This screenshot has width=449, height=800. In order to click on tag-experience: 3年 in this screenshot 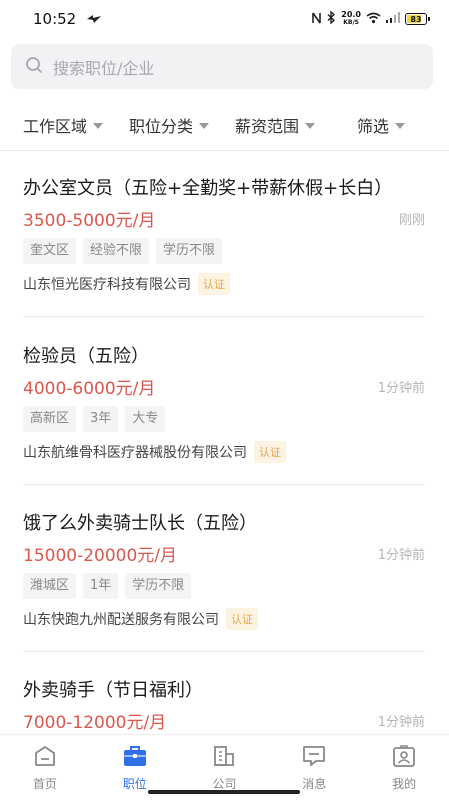, I will do `click(101, 419)`.